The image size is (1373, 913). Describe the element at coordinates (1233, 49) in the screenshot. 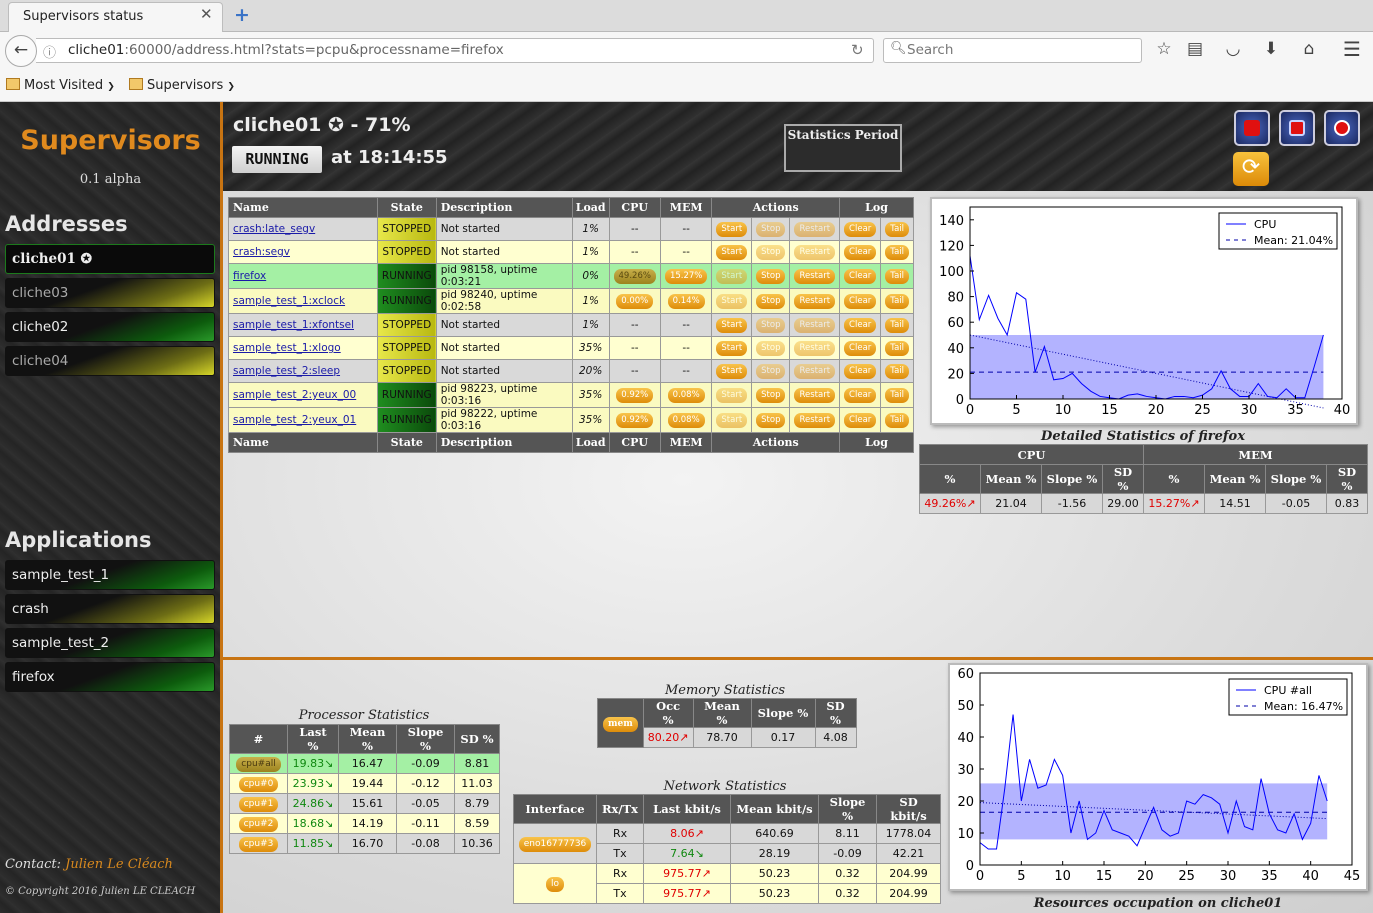

I see `pocket-icon: ◡` at that location.